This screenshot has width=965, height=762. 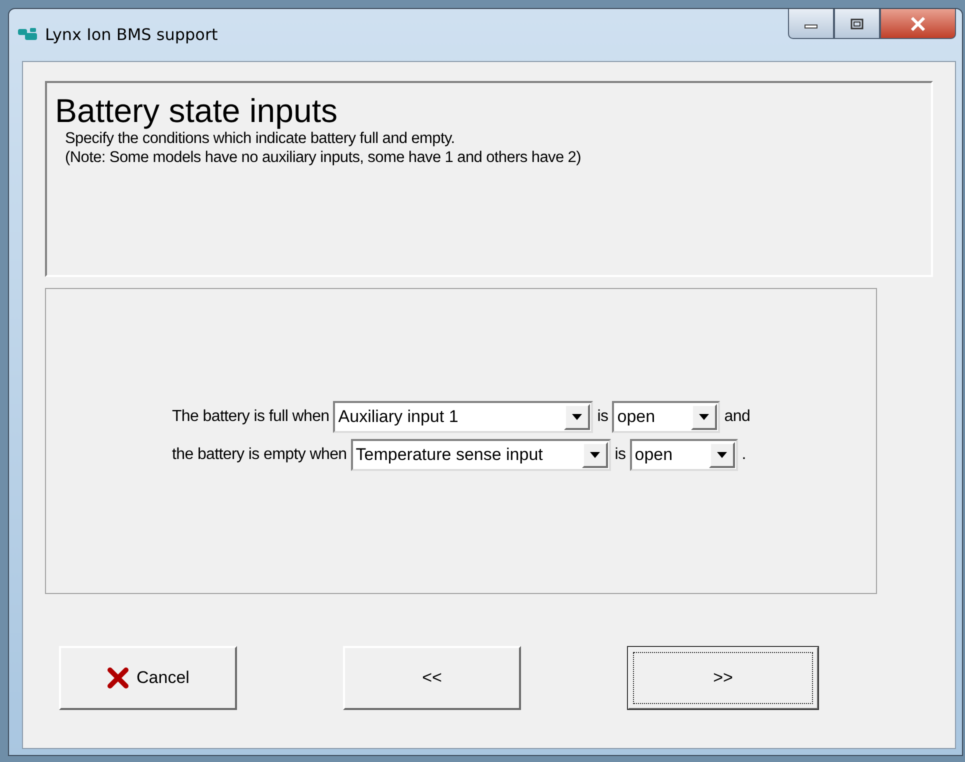 I want to click on label-text: the battery is empty when, so click(x=259, y=455).